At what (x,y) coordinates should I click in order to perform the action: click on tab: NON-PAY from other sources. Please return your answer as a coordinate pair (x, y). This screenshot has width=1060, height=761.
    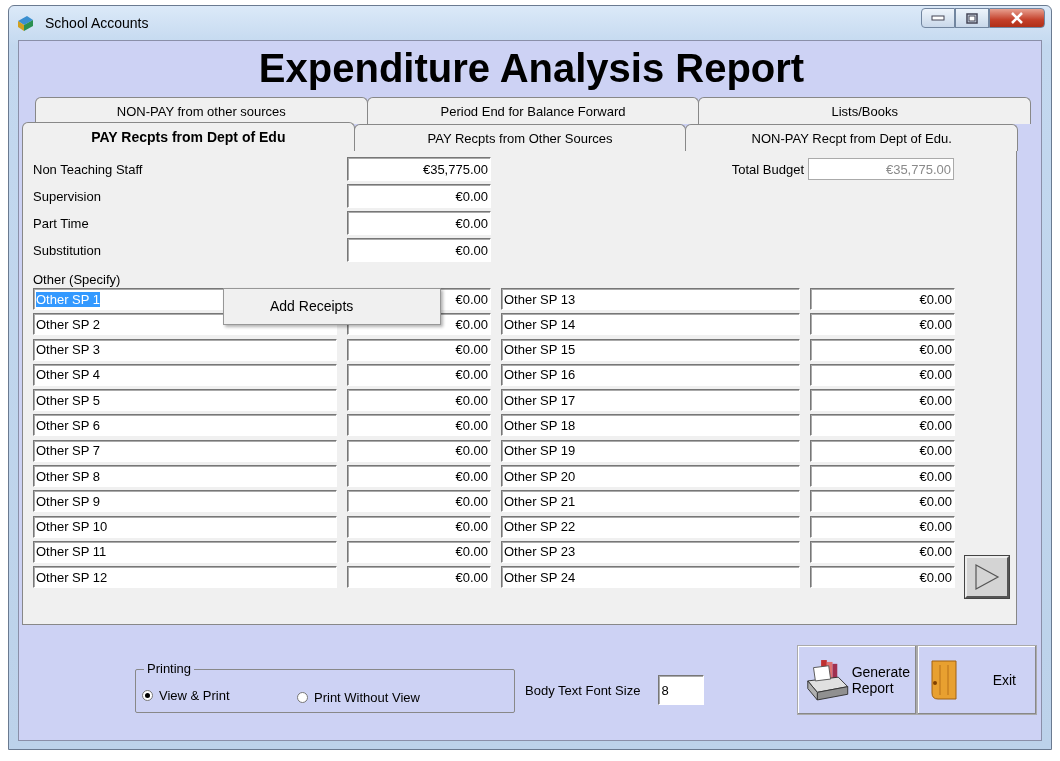
    Looking at the image, I should click on (201, 110).